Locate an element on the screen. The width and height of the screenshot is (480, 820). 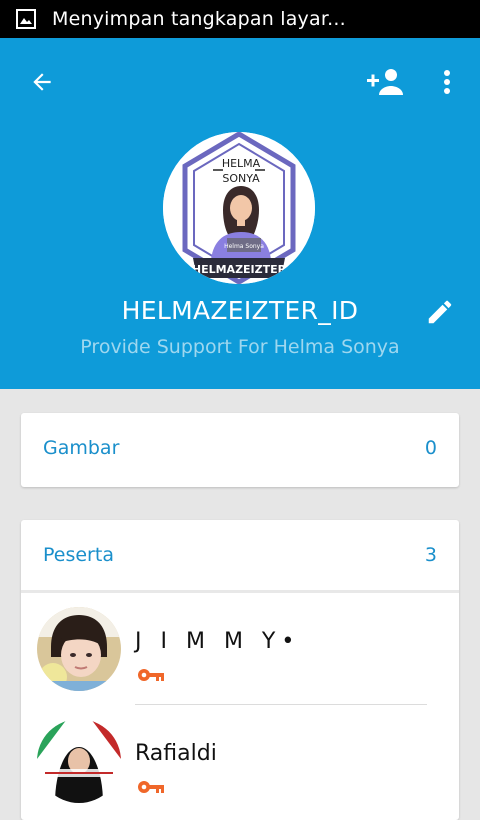
member-name: Rafialdi is located at coordinates (176, 753).